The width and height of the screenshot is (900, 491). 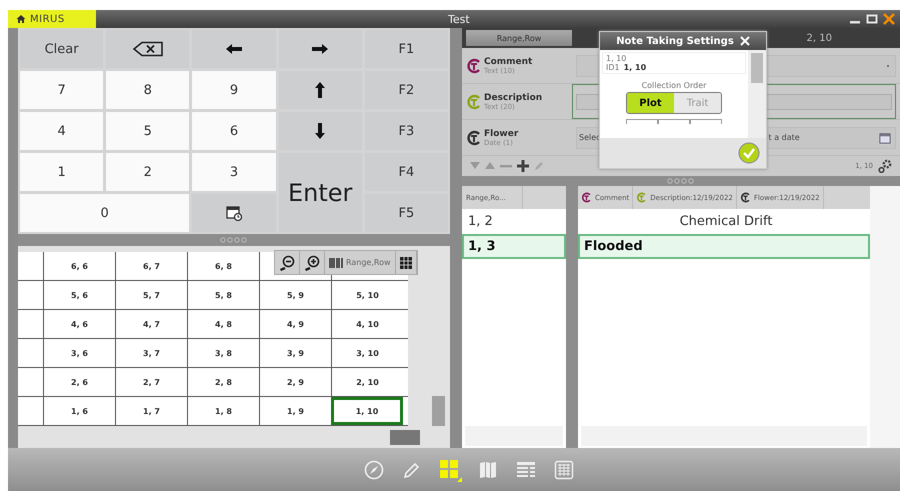 What do you see at coordinates (513, 97) in the screenshot?
I see `trait-name: Description` at bounding box center [513, 97].